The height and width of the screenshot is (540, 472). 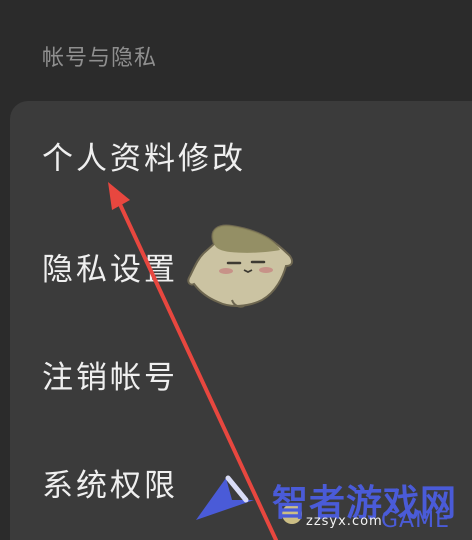 What do you see at coordinates (144, 155) in the screenshot?
I see `menu-item-profile-edit: 个人资料修改` at bounding box center [144, 155].